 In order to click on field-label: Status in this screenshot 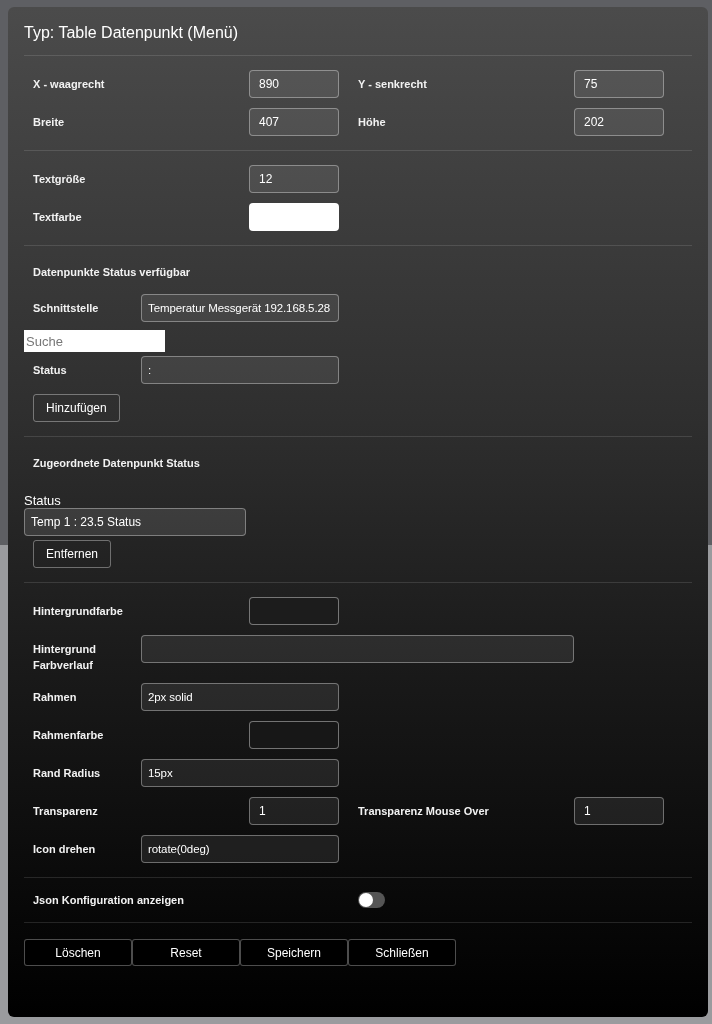, I will do `click(50, 370)`.